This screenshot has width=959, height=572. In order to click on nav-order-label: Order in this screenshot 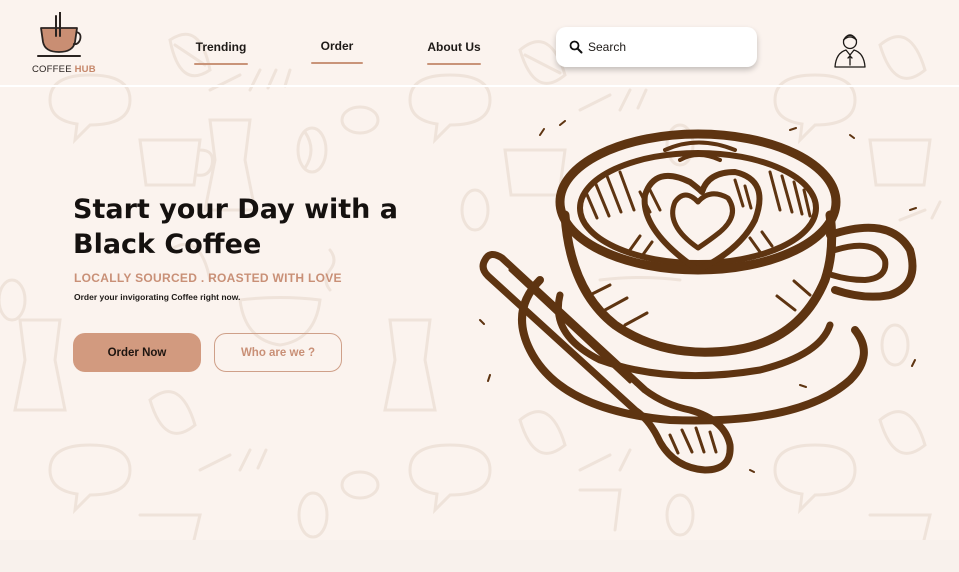, I will do `click(337, 46)`.